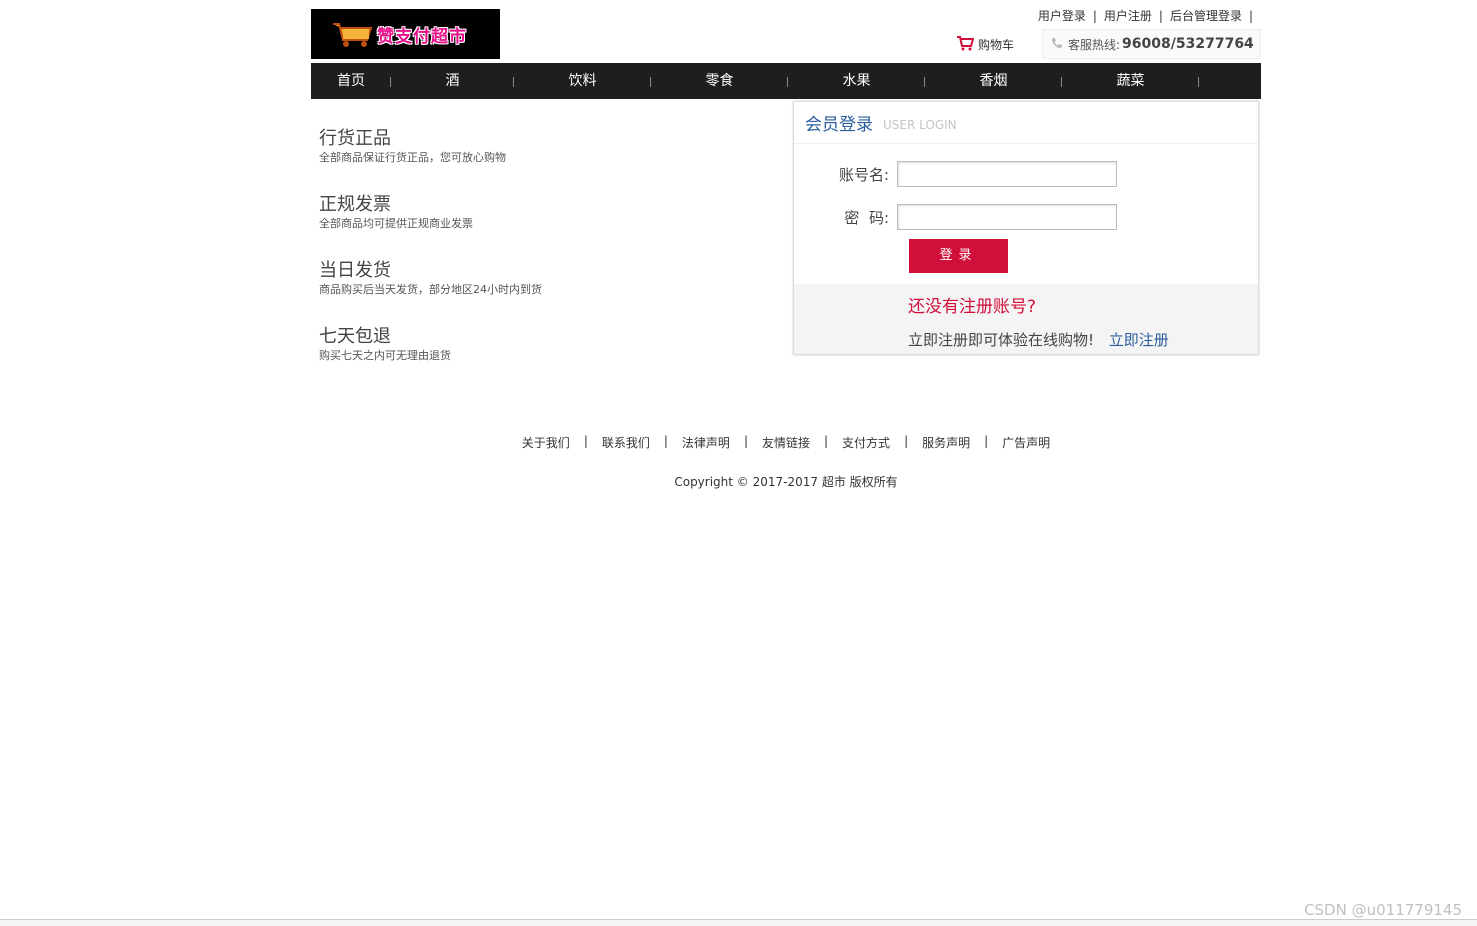  I want to click on feature-desc: 全部商品均可提供正规商业发票, so click(396, 223).